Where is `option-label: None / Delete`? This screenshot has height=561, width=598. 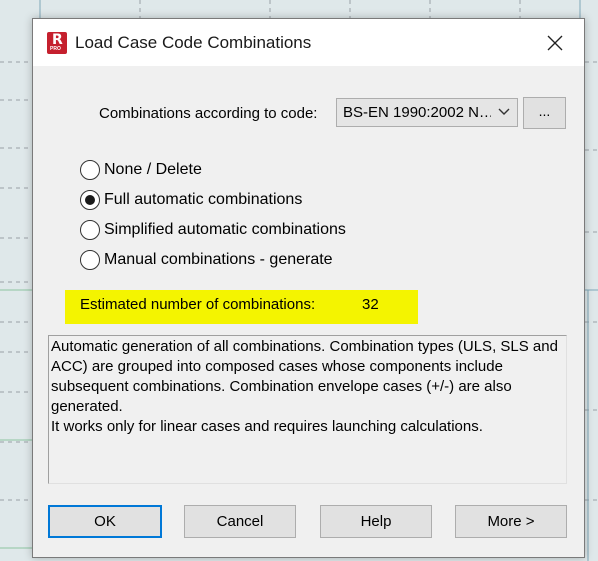
option-label: None / Delete is located at coordinates (153, 169).